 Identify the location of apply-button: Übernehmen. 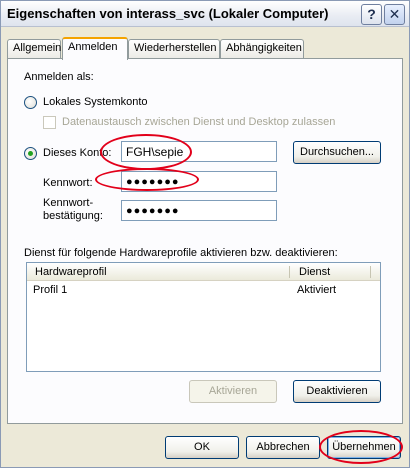
(364, 447).